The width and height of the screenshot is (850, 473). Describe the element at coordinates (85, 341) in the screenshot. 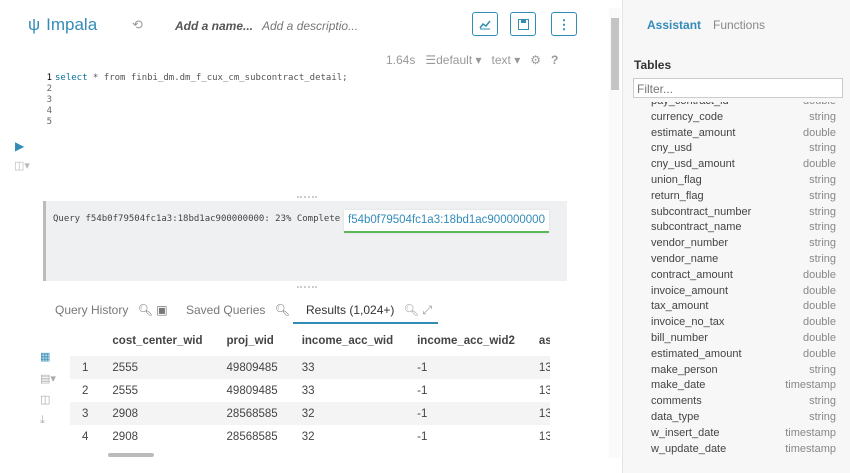

I see `column-header` at that location.